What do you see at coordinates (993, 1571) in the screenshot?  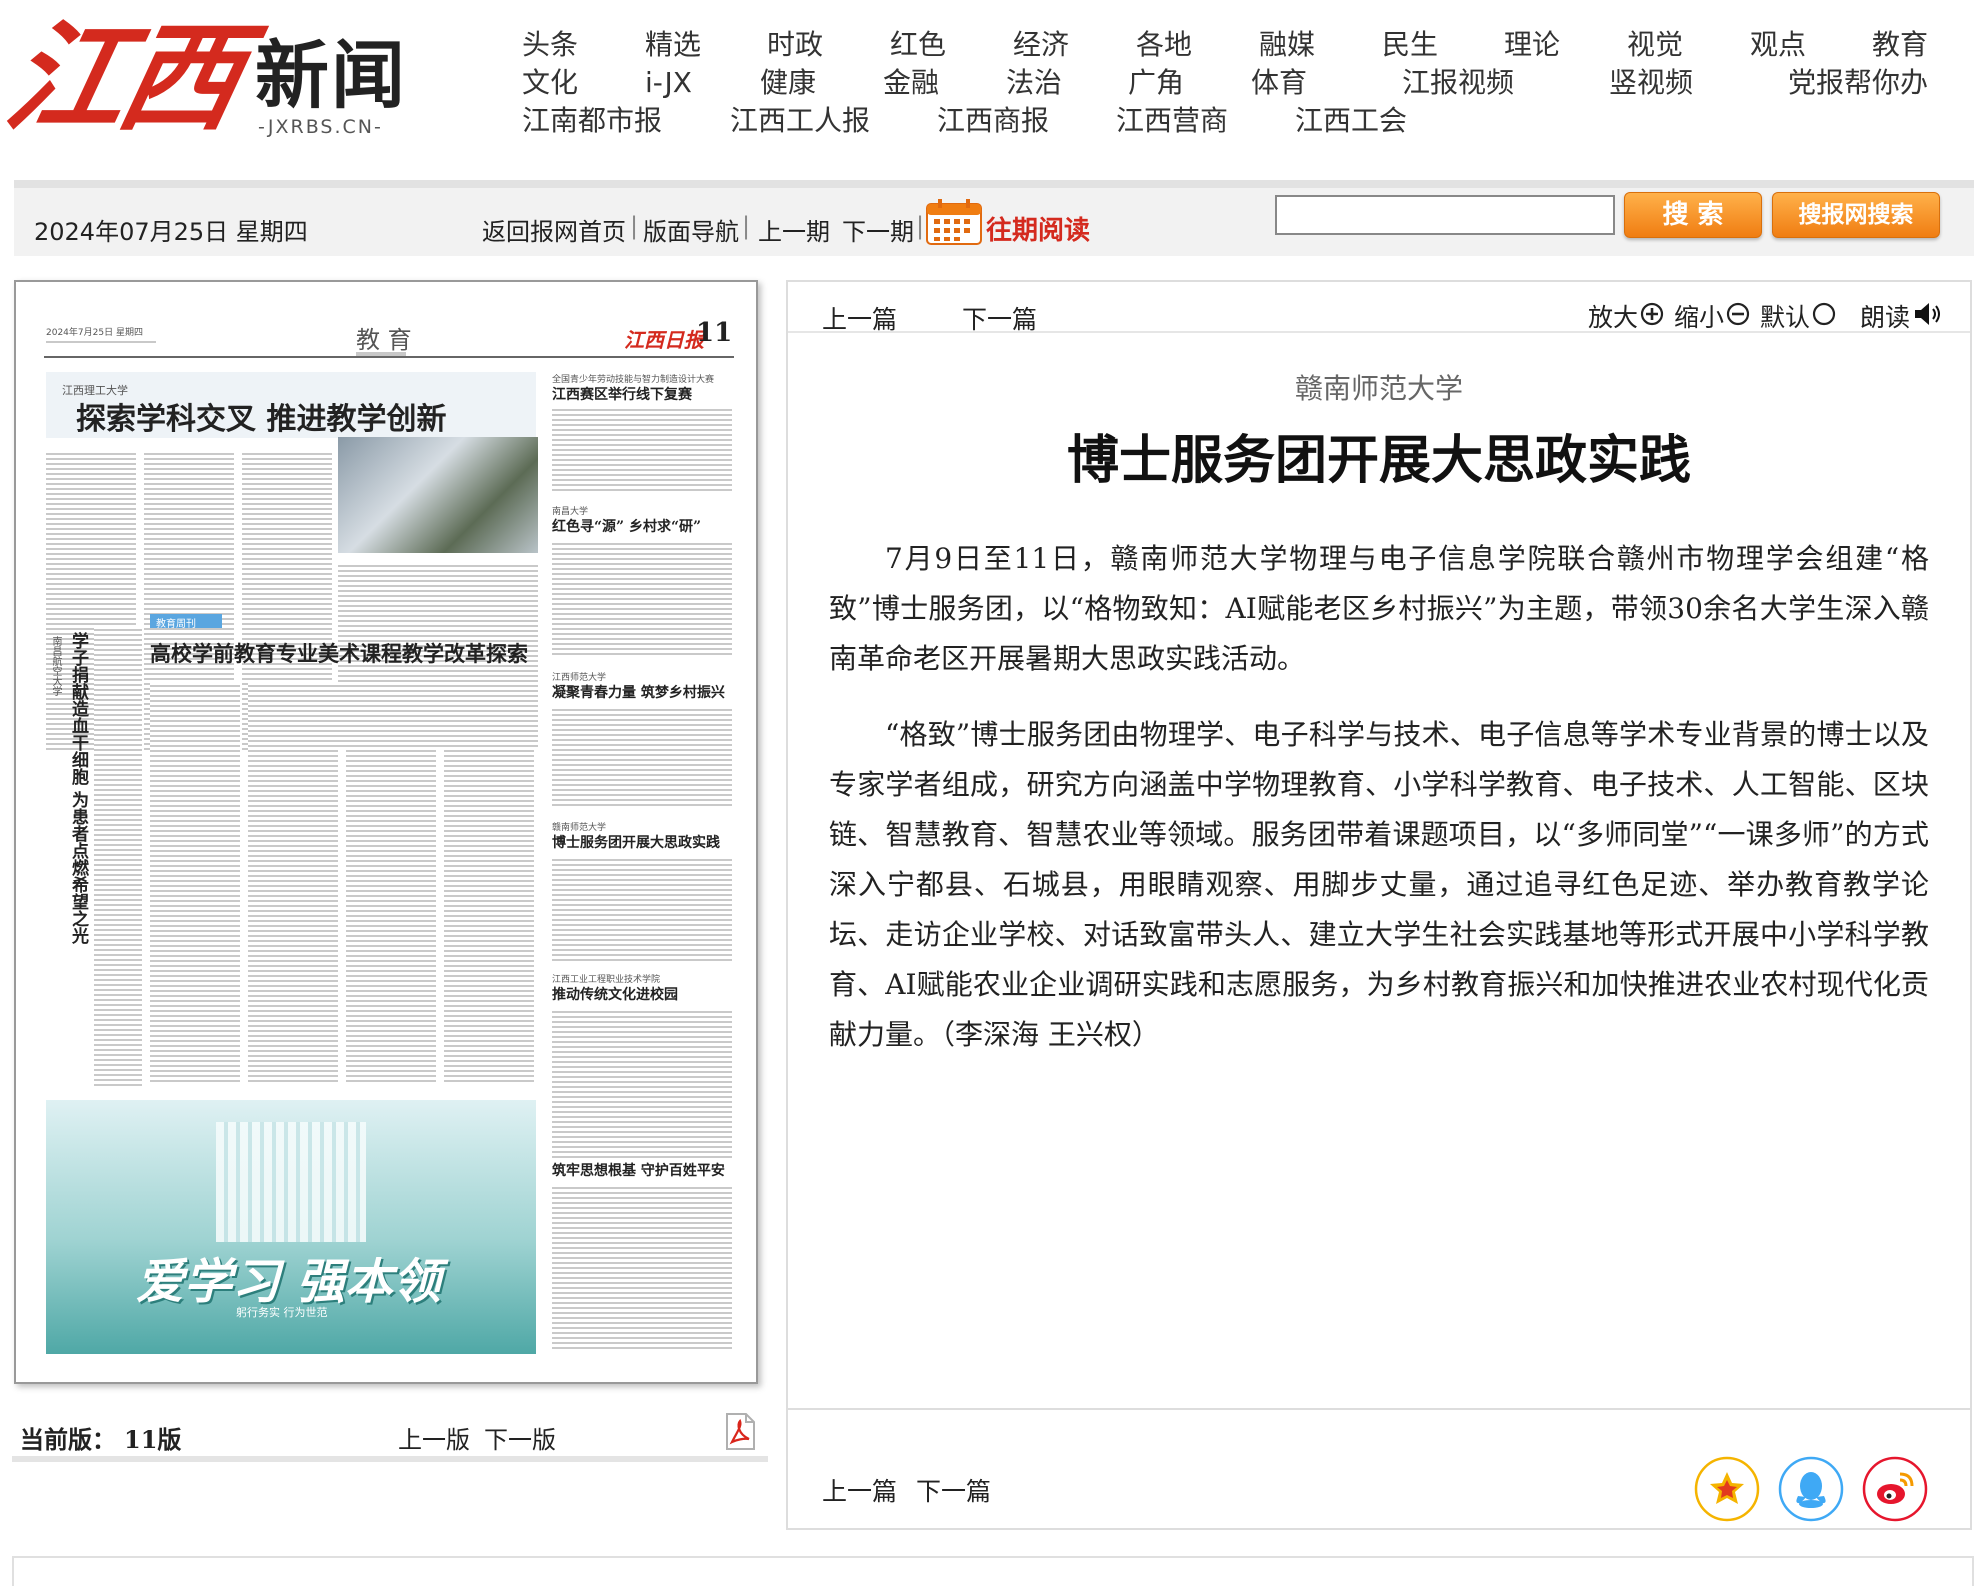 I see `page-footer-frame` at bounding box center [993, 1571].